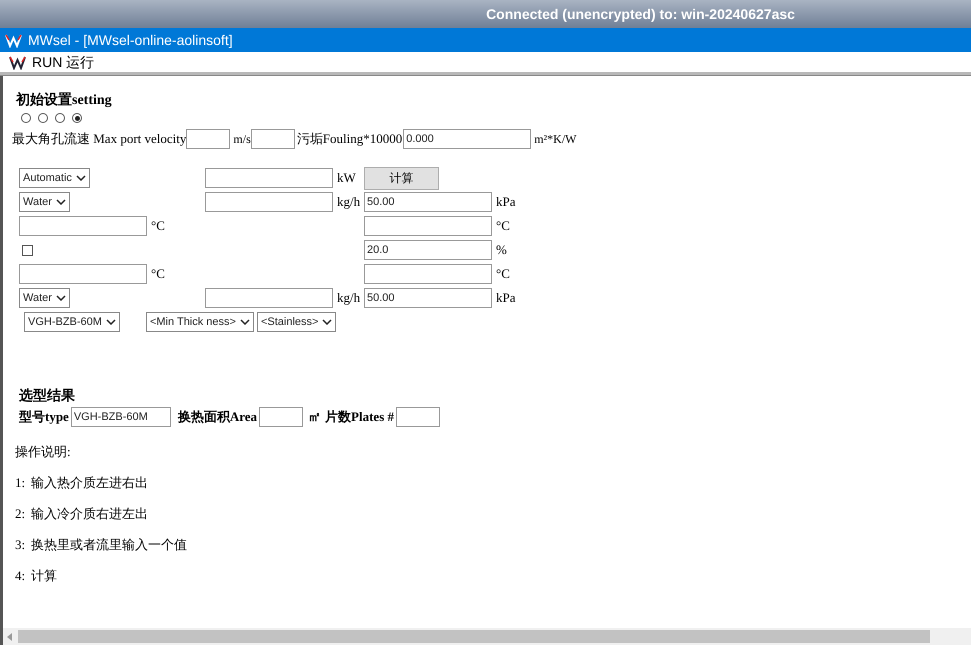 The image size is (971, 645). What do you see at coordinates (200, 322) in the screenshot?
I see `dropdown: <Min Thick ness>` at bounding box center [200, 322].